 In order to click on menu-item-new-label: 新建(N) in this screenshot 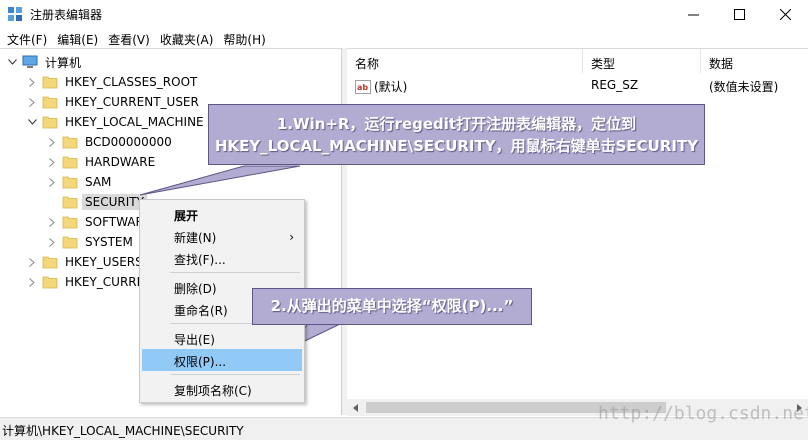, I will do `click(195, 238)`.